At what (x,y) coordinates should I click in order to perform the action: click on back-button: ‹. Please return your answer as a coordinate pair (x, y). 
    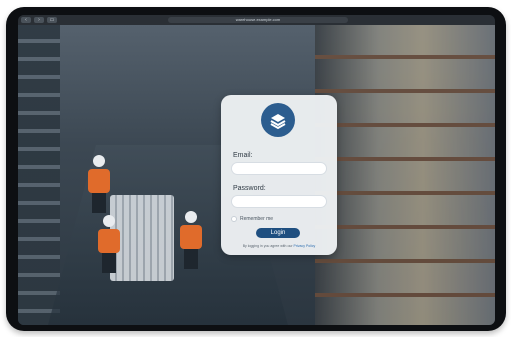
    Looking at the image, I should click on (26, 20).